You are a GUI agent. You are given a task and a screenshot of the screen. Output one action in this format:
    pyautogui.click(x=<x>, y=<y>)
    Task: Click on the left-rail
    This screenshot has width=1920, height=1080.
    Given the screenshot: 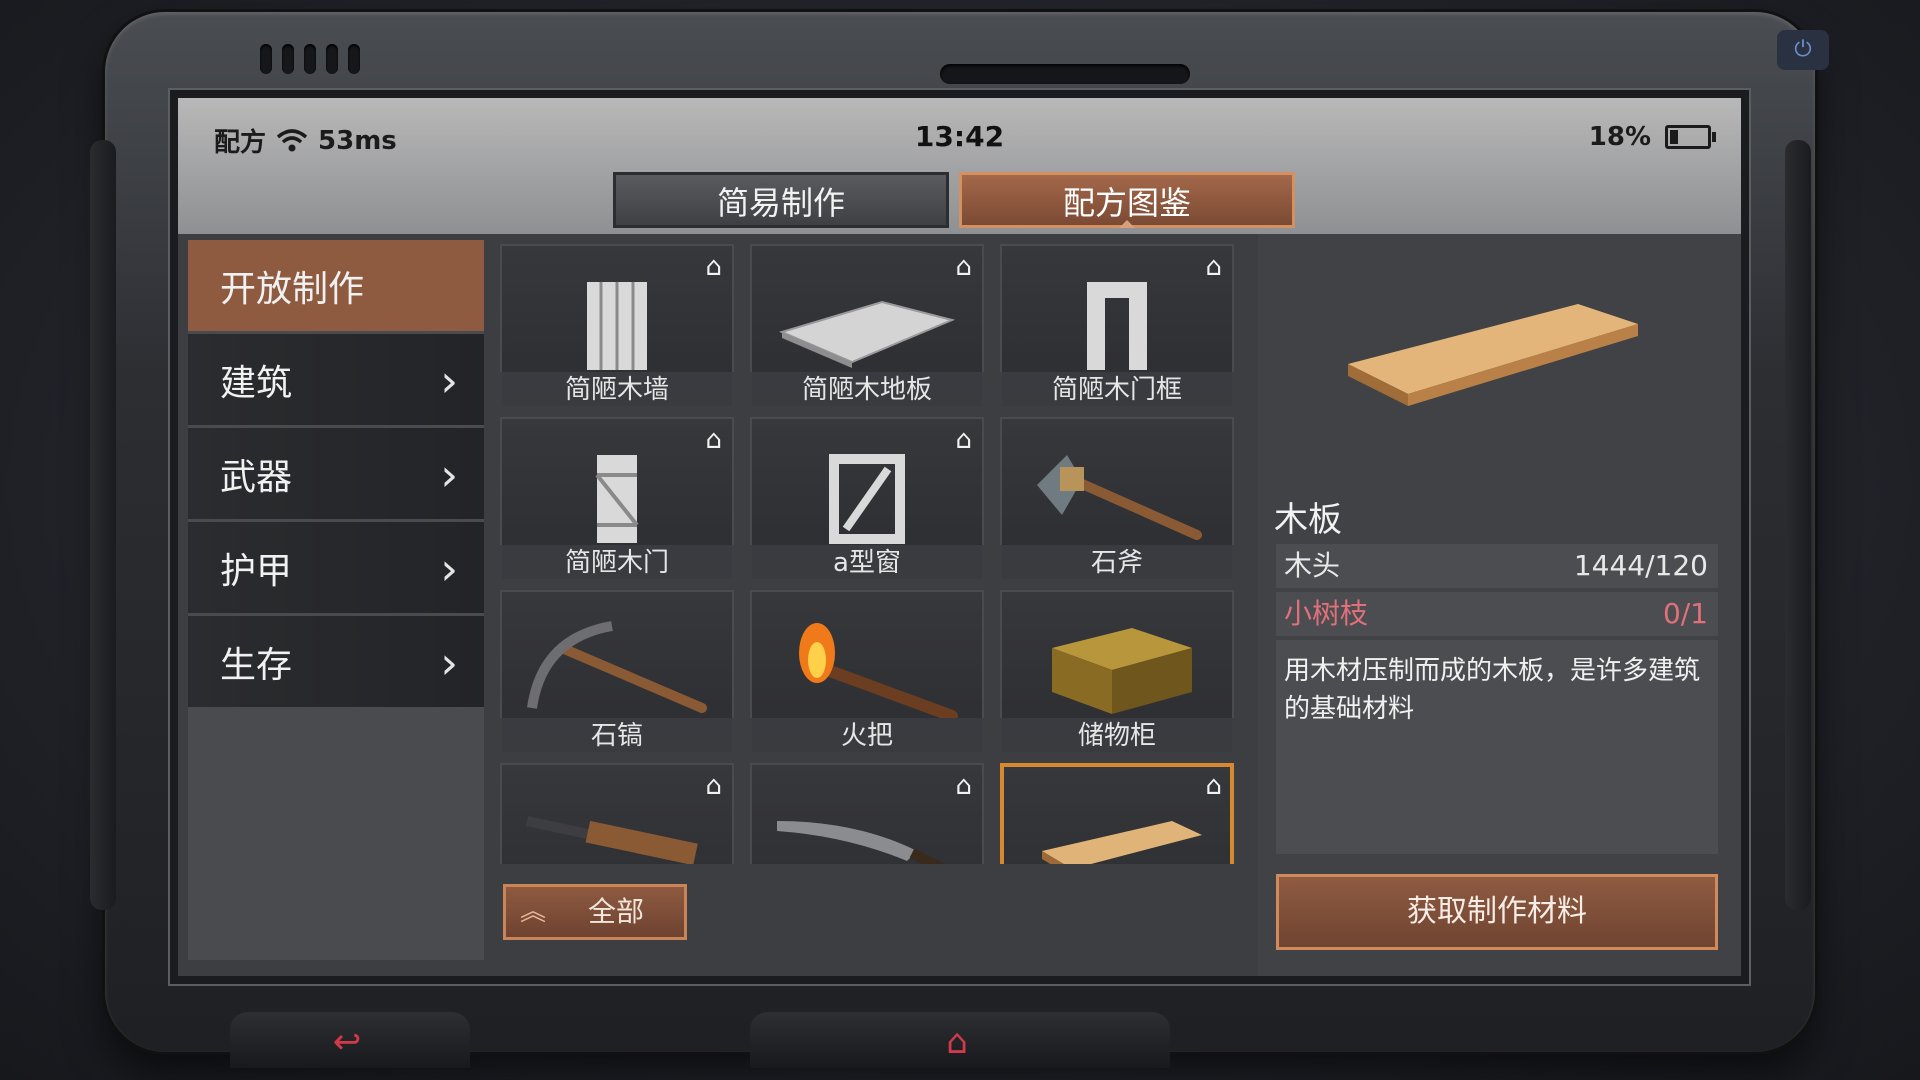 What is the action you would take?
    pyautogui.click(x=103, y=525)
    